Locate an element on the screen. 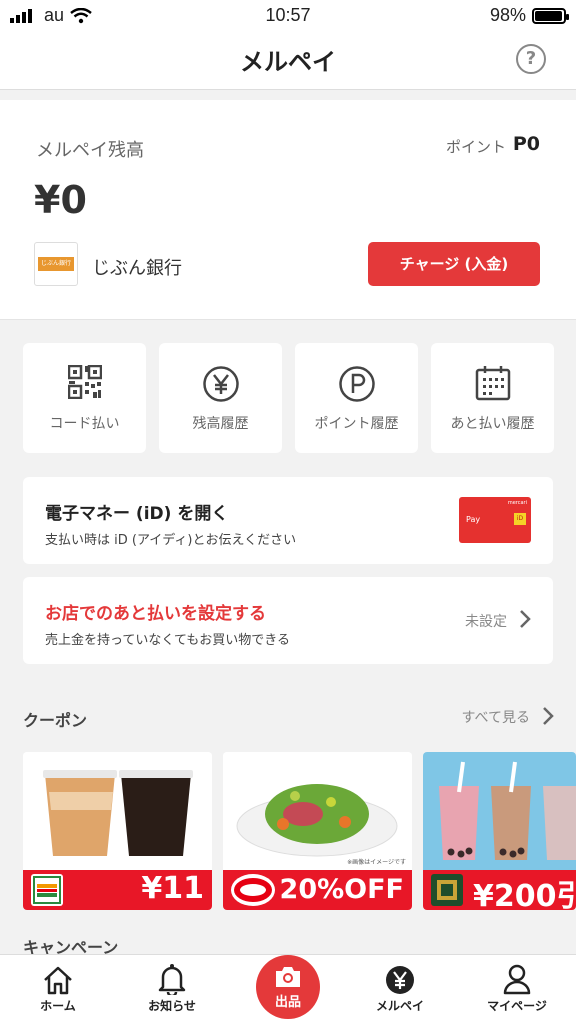 This screenshot has width=576, height=1024. see-all-link: すべて見る is located at coordinates (496, 717).